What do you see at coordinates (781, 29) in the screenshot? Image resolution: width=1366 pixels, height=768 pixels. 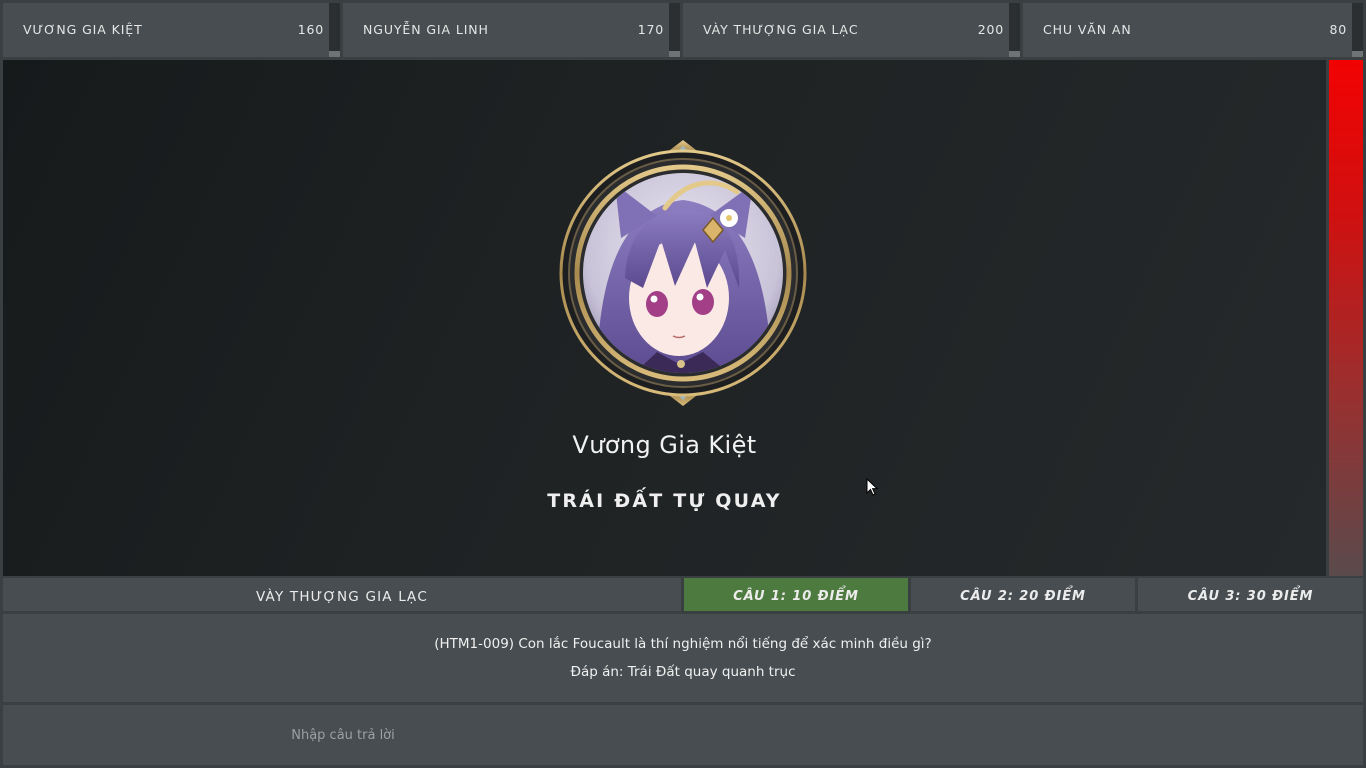 I see `player-name: VÀY THƯỢNG GIA LẠC` at bounding box center [781, 29].